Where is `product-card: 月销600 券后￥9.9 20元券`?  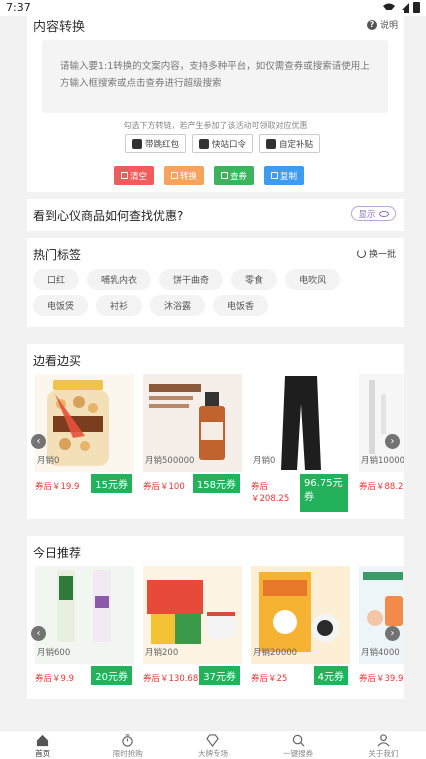 product-card: 月销600 券后￥9.9 20元券 is located at coordinates (84, 625).